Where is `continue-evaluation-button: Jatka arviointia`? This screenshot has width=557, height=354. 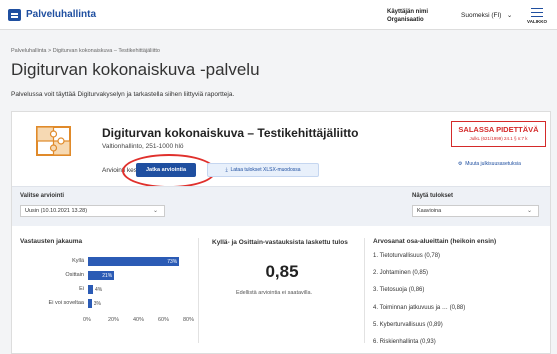 continue-evaluation-button: Jatka arviointia is located at coordinates (166, 170).